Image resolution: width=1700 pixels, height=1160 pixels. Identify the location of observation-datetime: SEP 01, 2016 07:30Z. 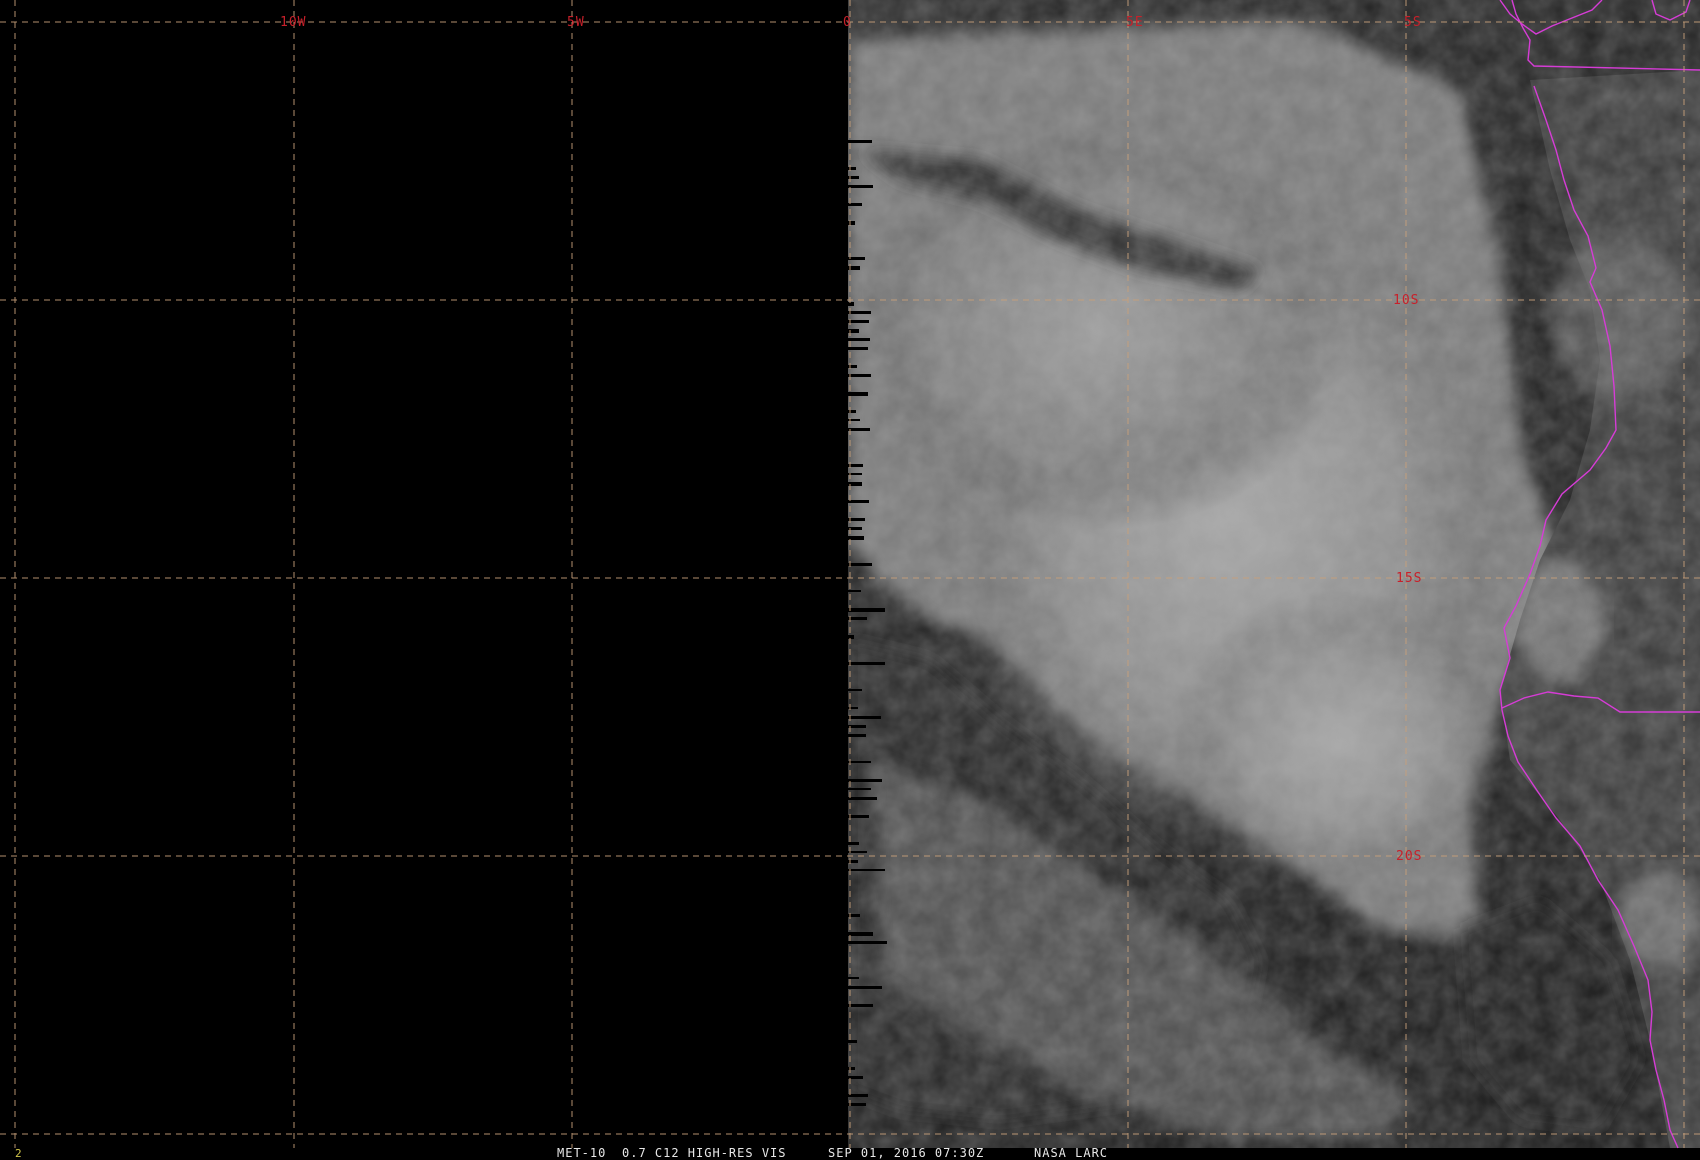
(906, 1153).